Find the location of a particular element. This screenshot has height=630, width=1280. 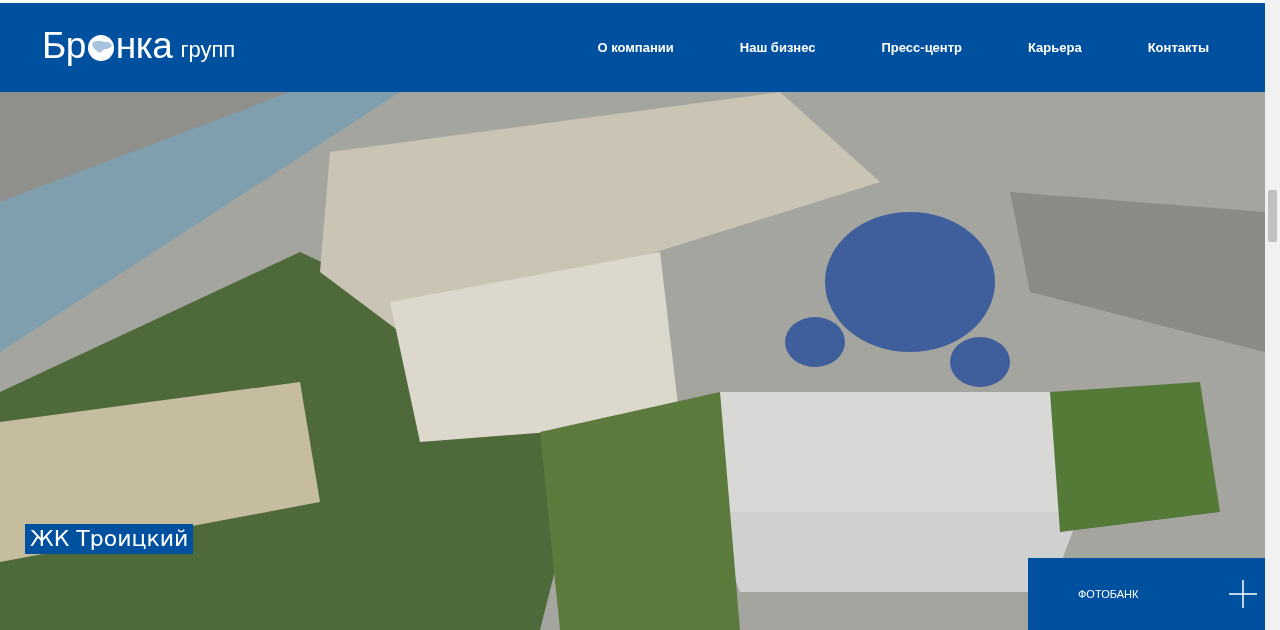

nav-link: Пресс-центр is located at coordinates (921, 47).